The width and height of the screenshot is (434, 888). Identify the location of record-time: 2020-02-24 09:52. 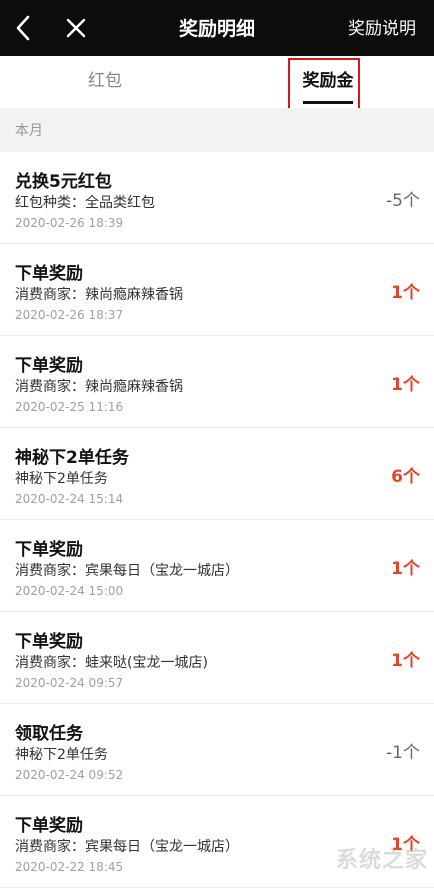
(69, 775).